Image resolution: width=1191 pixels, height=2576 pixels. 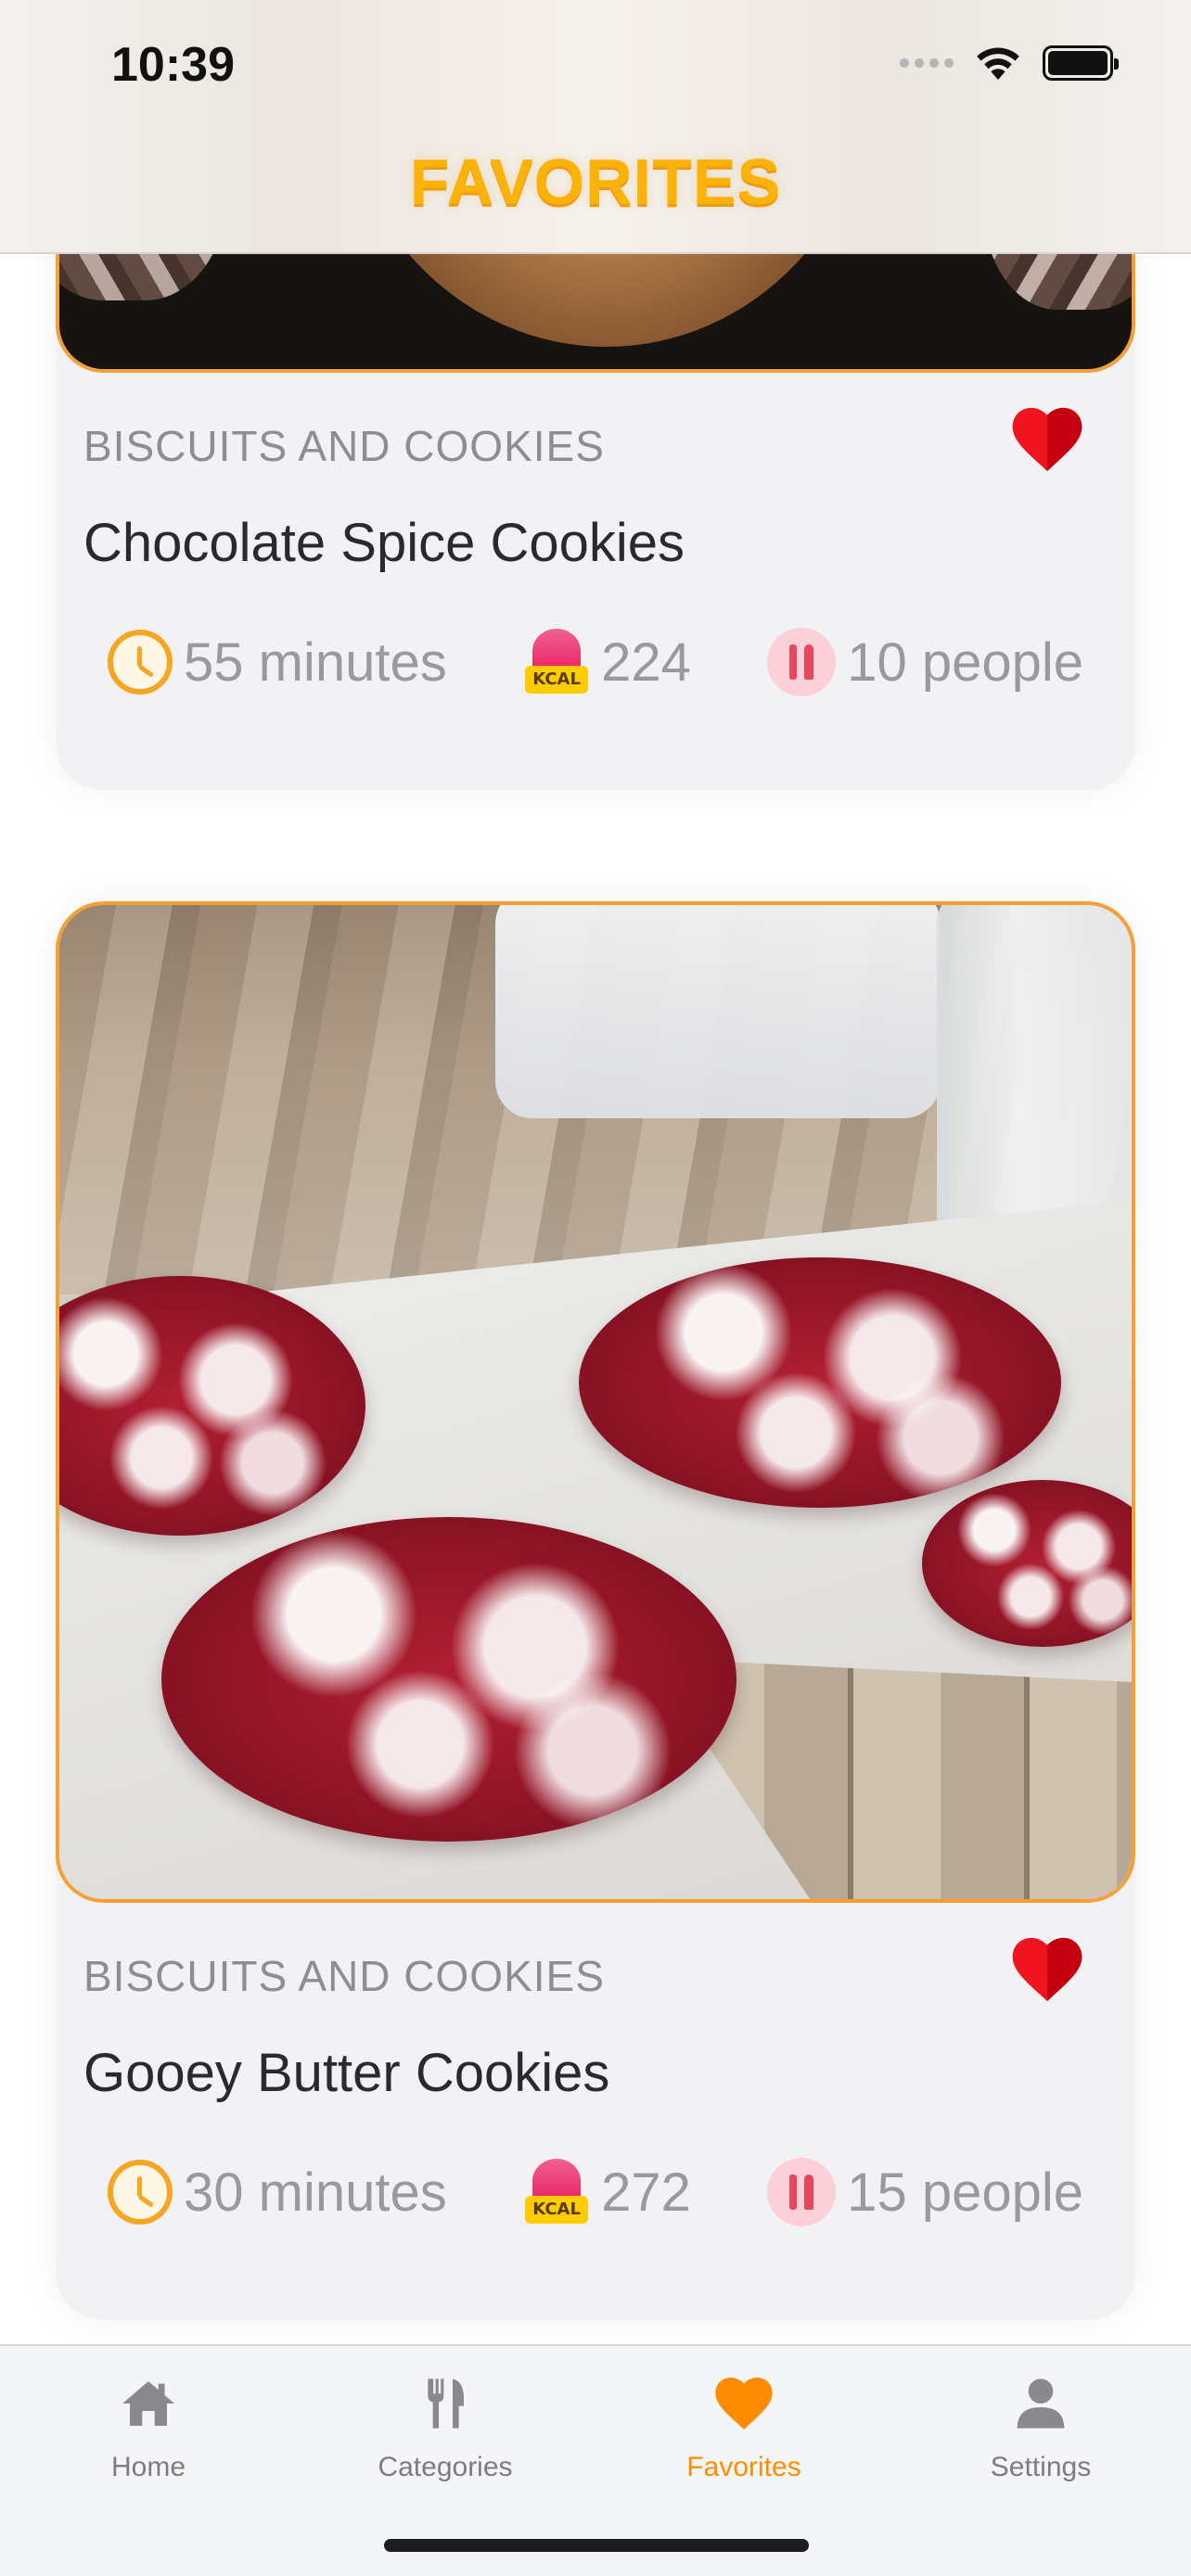 I want to click on cellular-icon, so click(x=927, y=63).